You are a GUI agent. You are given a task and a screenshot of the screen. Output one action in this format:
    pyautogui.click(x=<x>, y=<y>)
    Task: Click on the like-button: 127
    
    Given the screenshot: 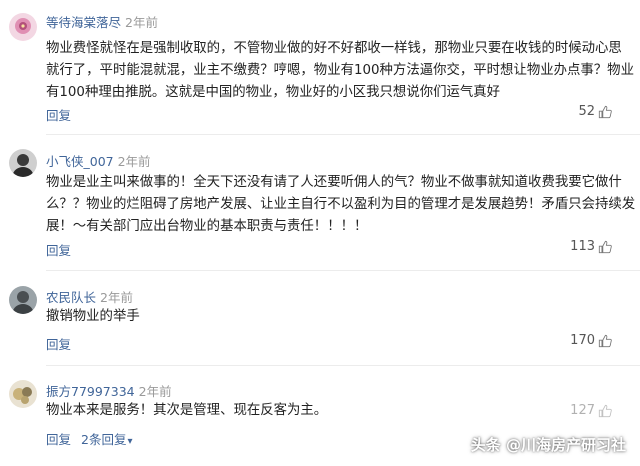 What is the action you would take?
    pyautogui.click(x=591, y=410)
    